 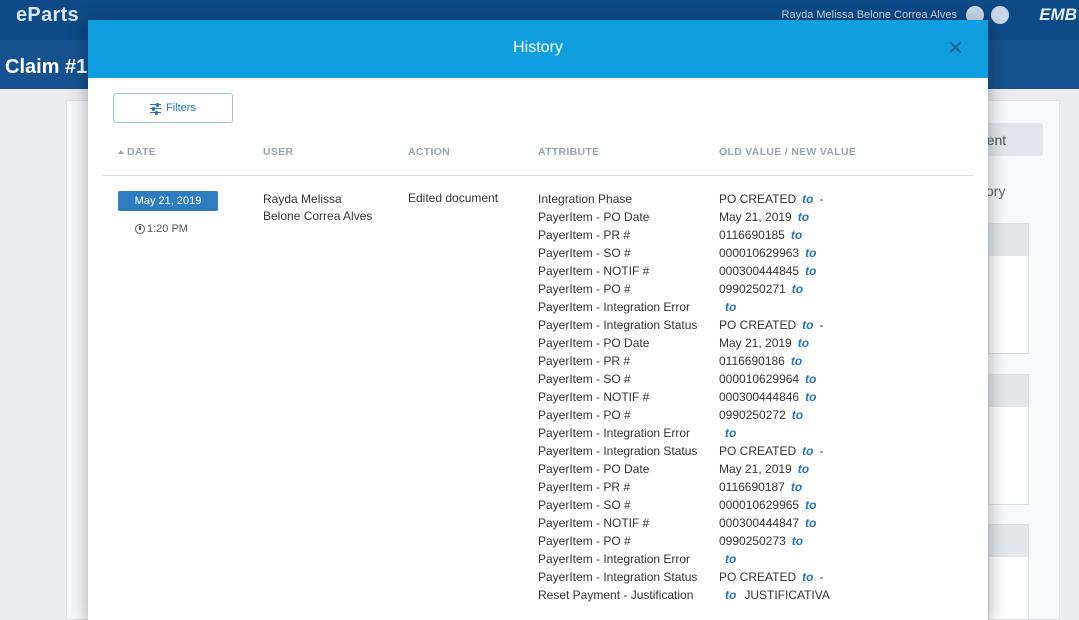 I want to click on value-change-row: 0990250273 to, so click(x=799, y=541).